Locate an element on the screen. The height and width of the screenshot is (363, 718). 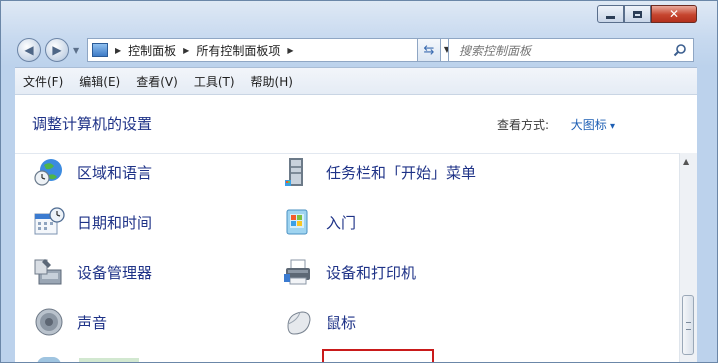
item-label: 入门 is located at coordinates (341, 222).